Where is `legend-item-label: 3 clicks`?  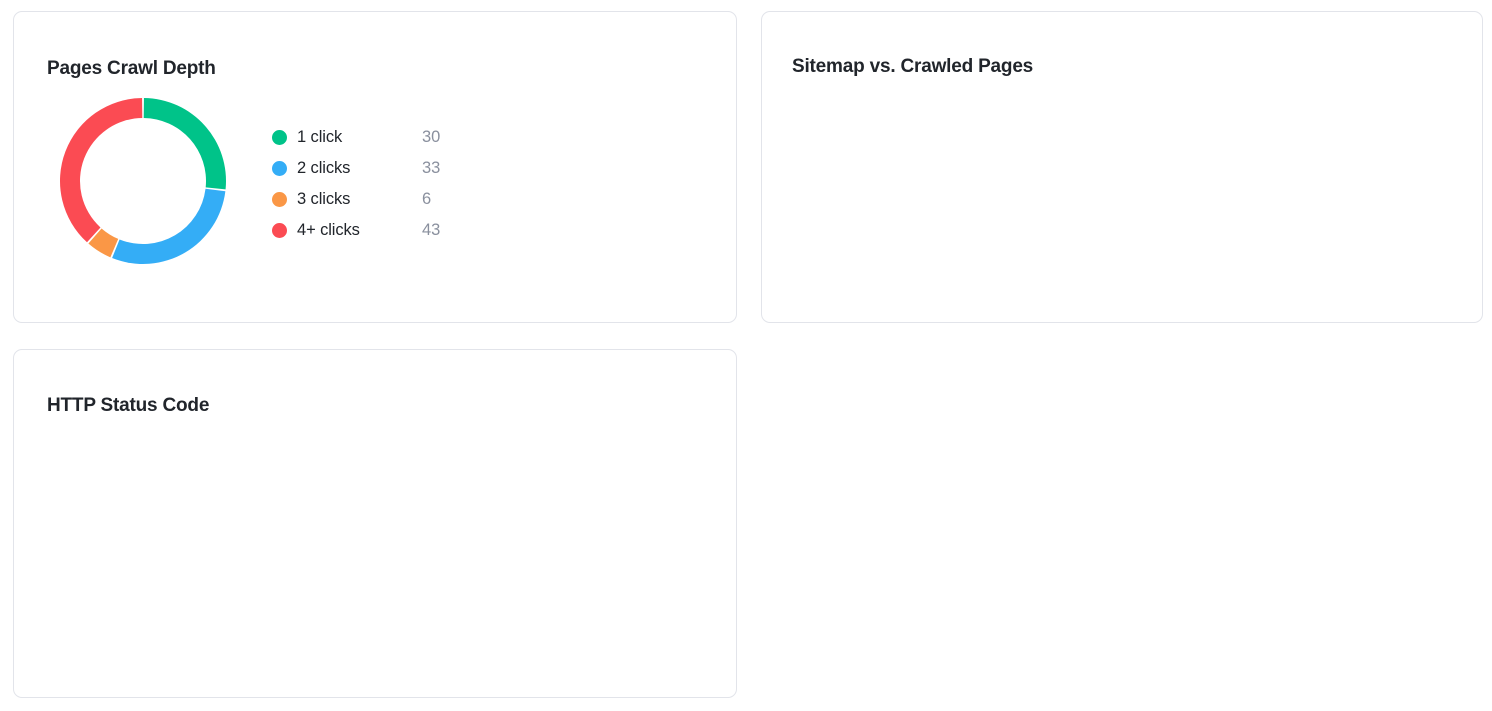 legend-item-label: 3 clicks is located at coordinates (324, 199).